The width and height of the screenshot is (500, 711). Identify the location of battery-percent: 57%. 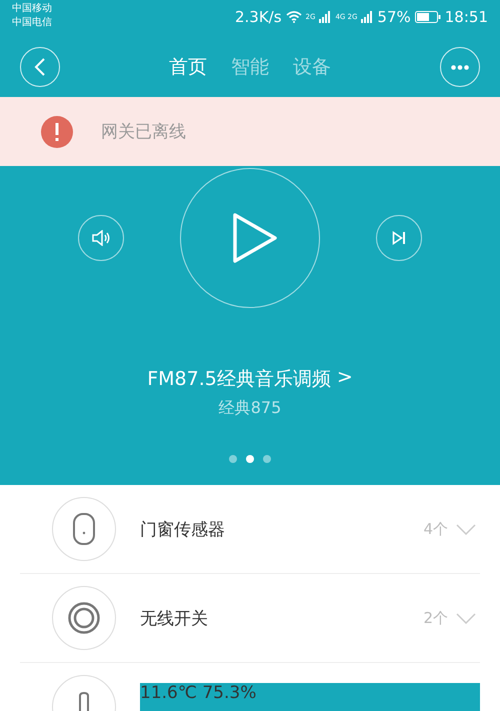
(394, 17).